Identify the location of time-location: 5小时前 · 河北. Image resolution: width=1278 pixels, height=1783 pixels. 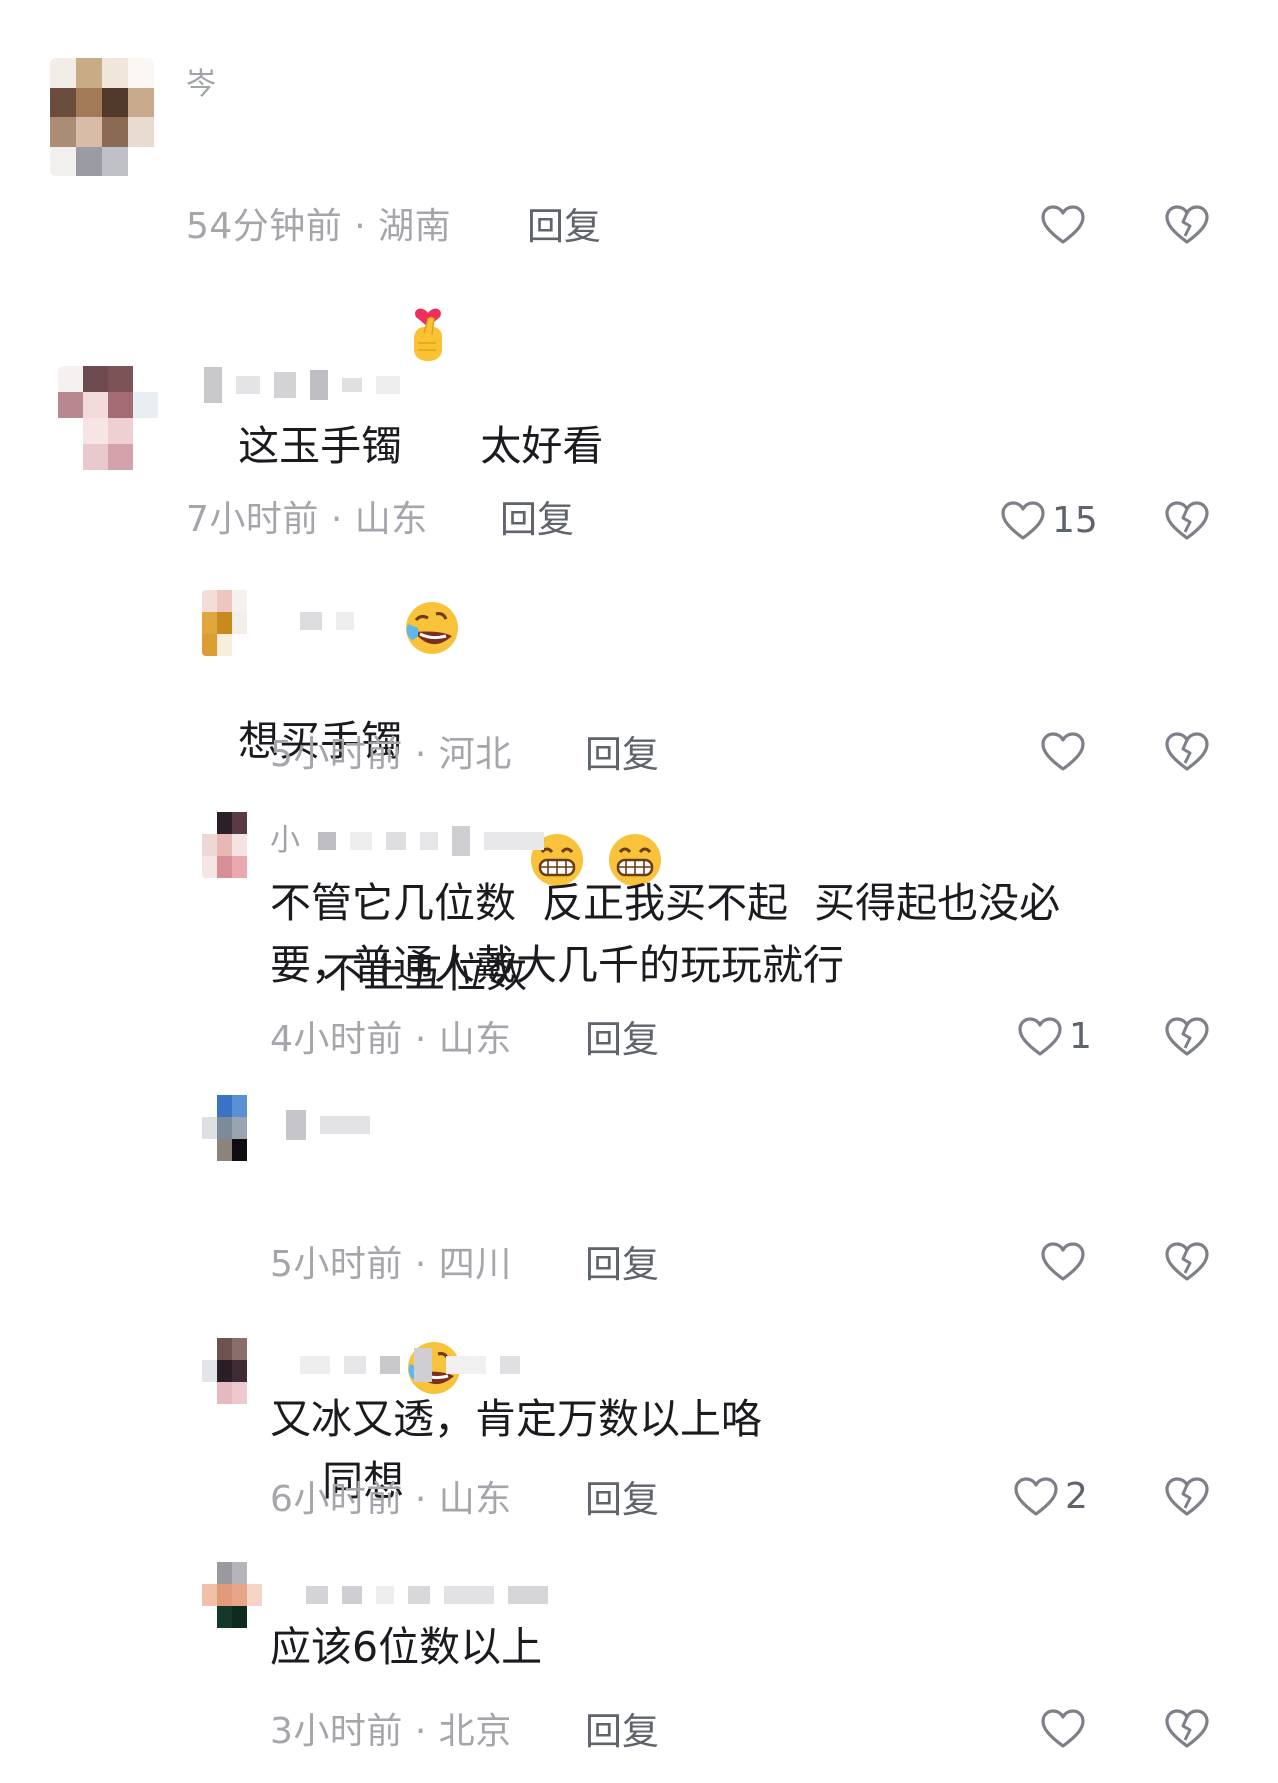
(391, 754).